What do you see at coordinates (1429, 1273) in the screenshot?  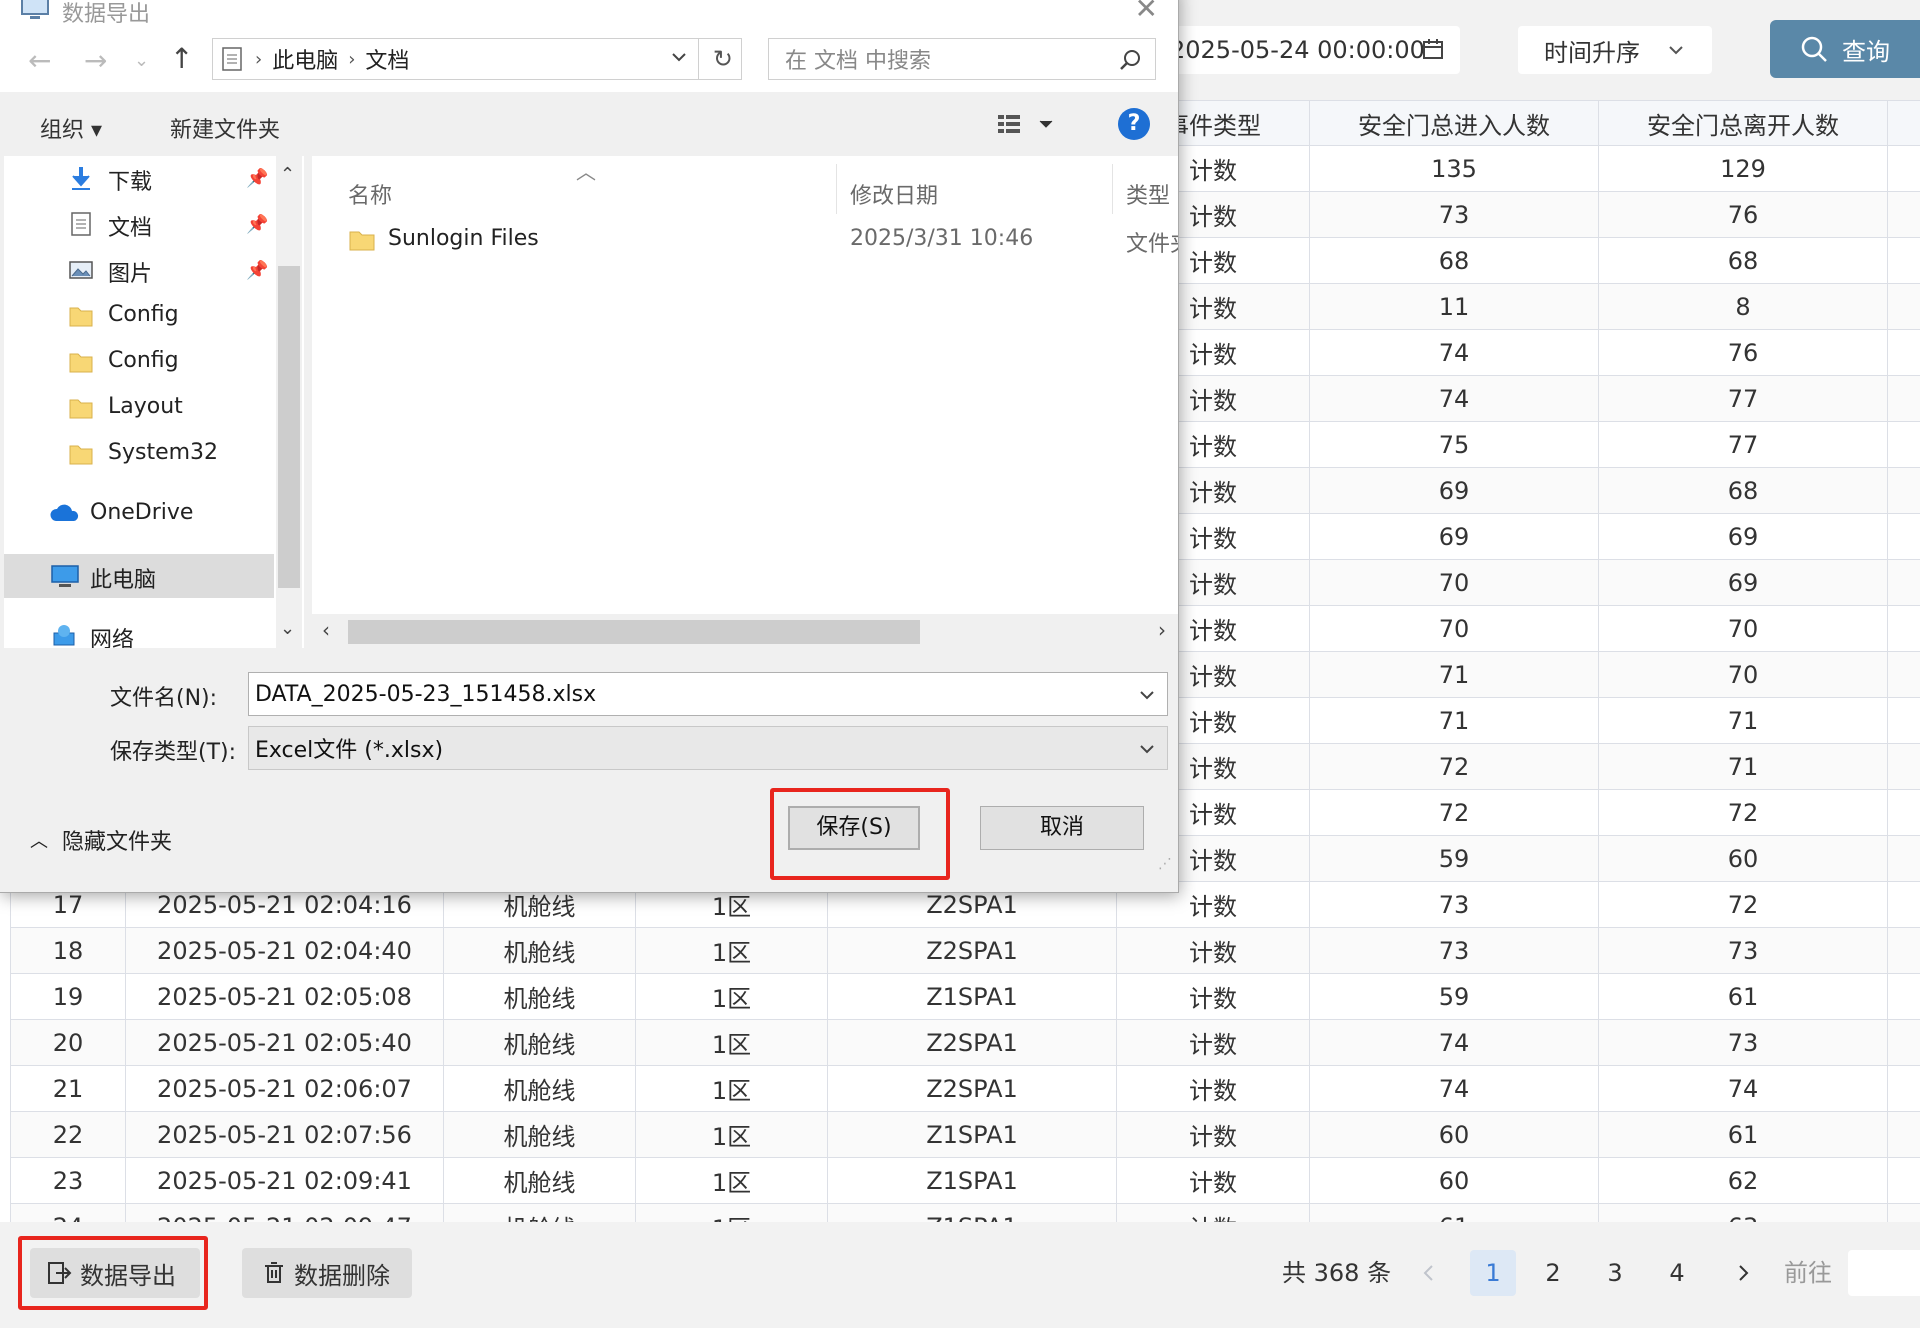 I see `prev-page-icon` at bounding box center [1429, 1273].